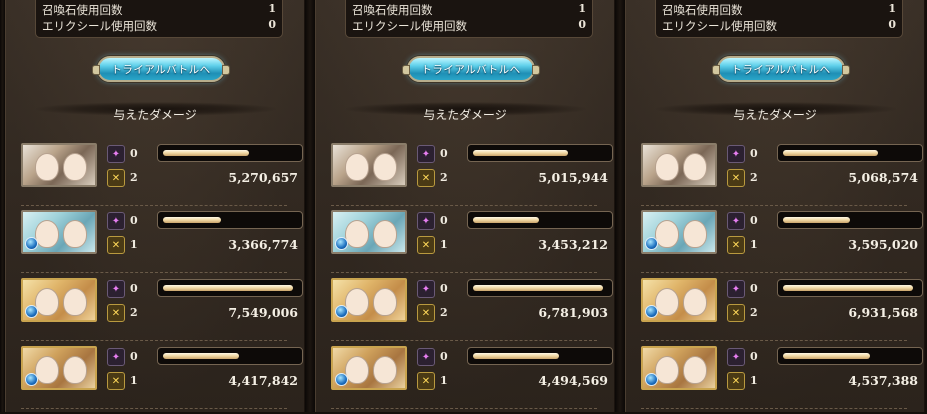  I want to click on damage-value: 5,015,944, so click(573, 177).